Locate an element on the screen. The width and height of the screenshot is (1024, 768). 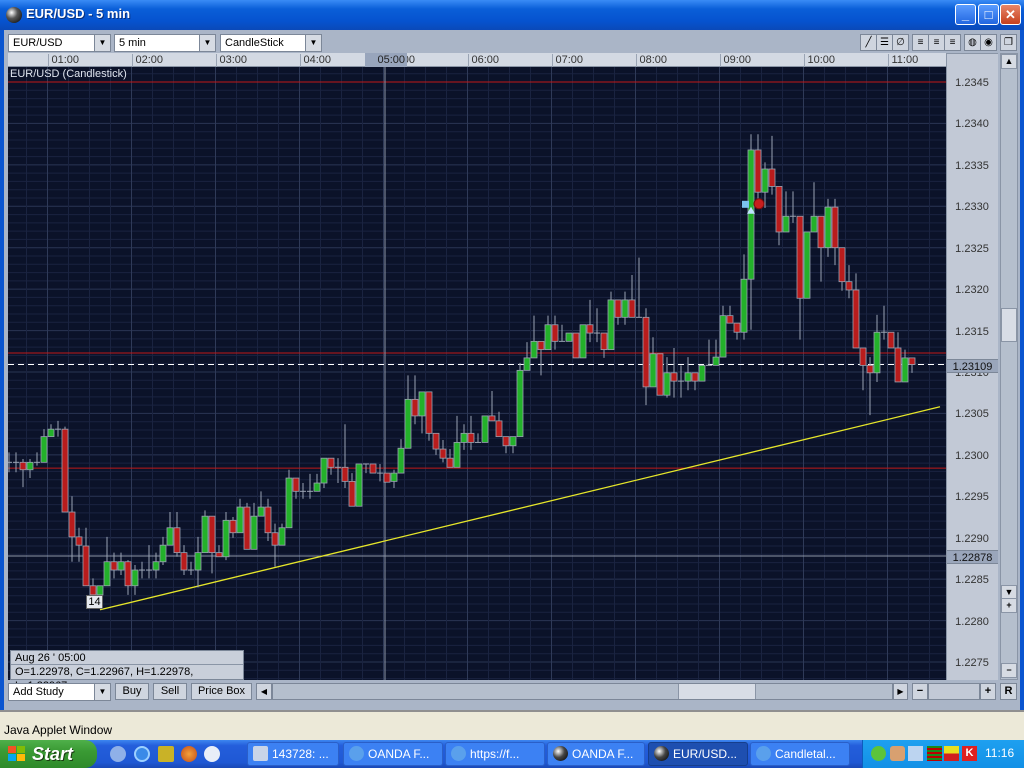
meter-icon is located at coordinates (934, 753).